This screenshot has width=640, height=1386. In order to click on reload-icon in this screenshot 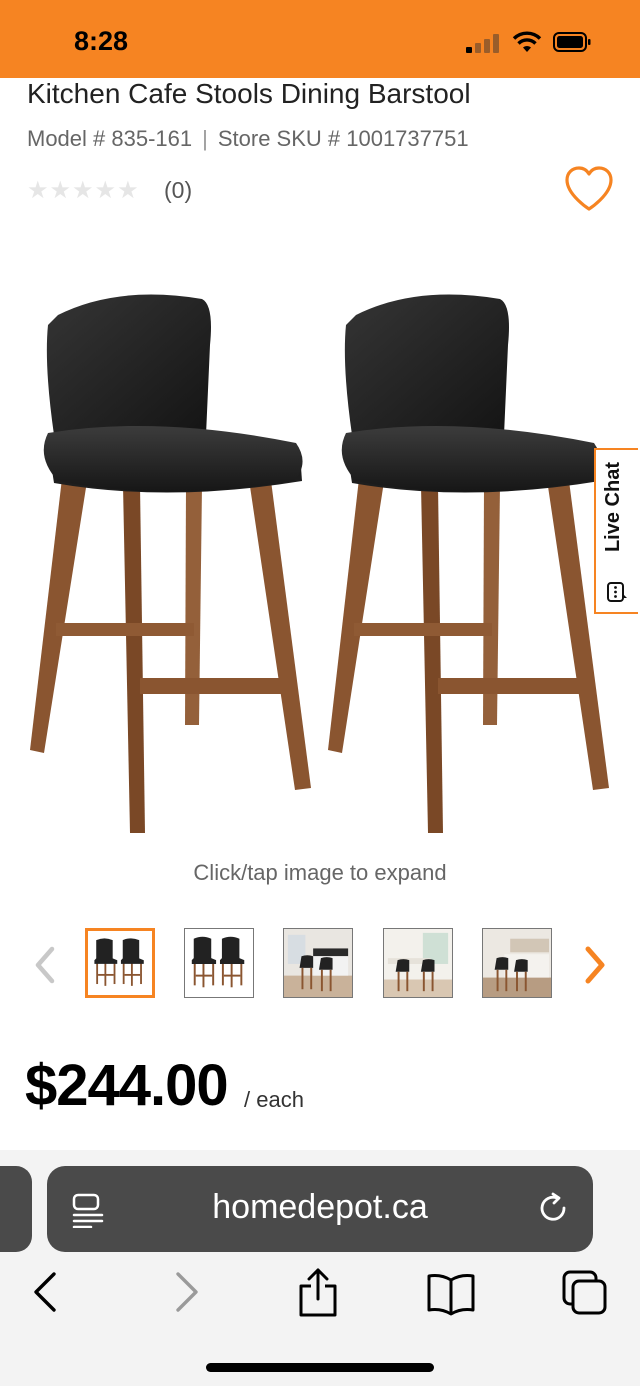, I will do `click(554, 1209)`.